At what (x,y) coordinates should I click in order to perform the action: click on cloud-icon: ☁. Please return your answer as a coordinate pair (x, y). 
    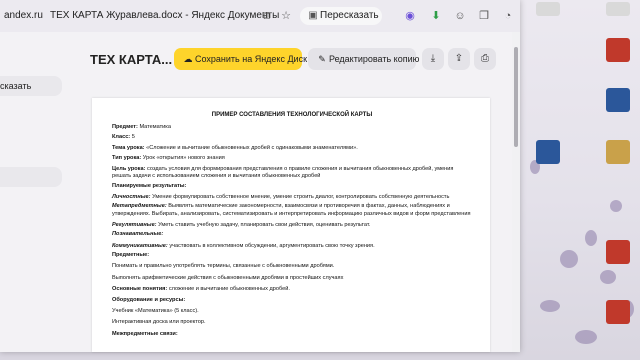
    Looking at the image, I should click on (188, 59).